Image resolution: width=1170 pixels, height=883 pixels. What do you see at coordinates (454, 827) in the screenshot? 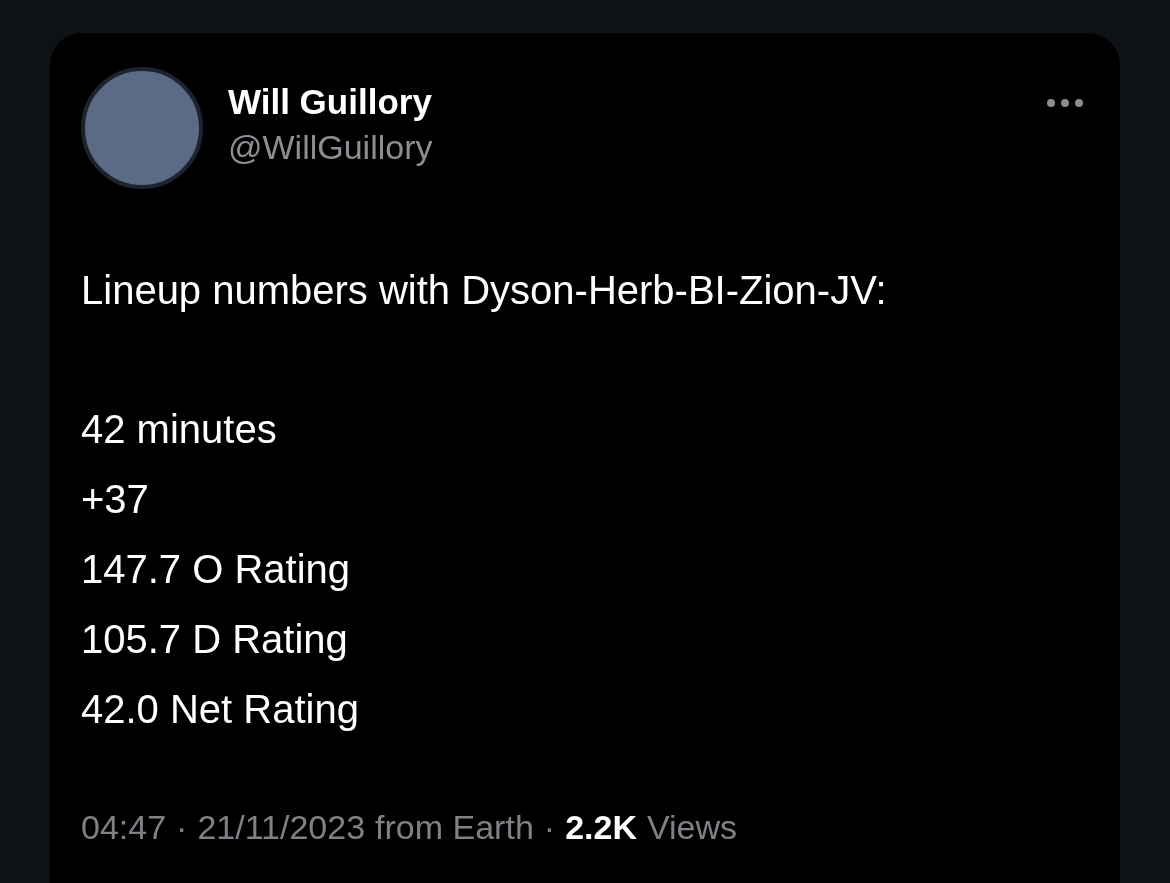
I see `post-source: from Earth` at bounding box center [454, 827].